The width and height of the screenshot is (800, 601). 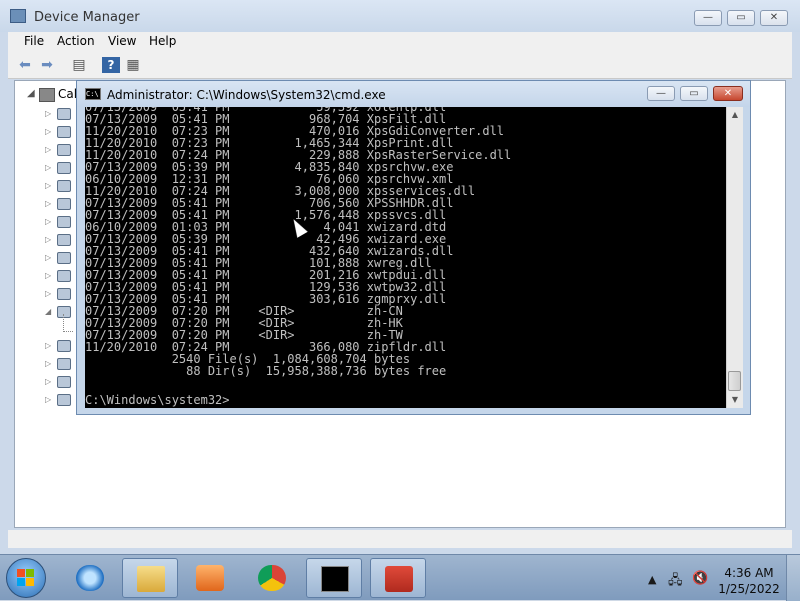 I want to click on explorer-folder-icon, so click(x=151, y=579).